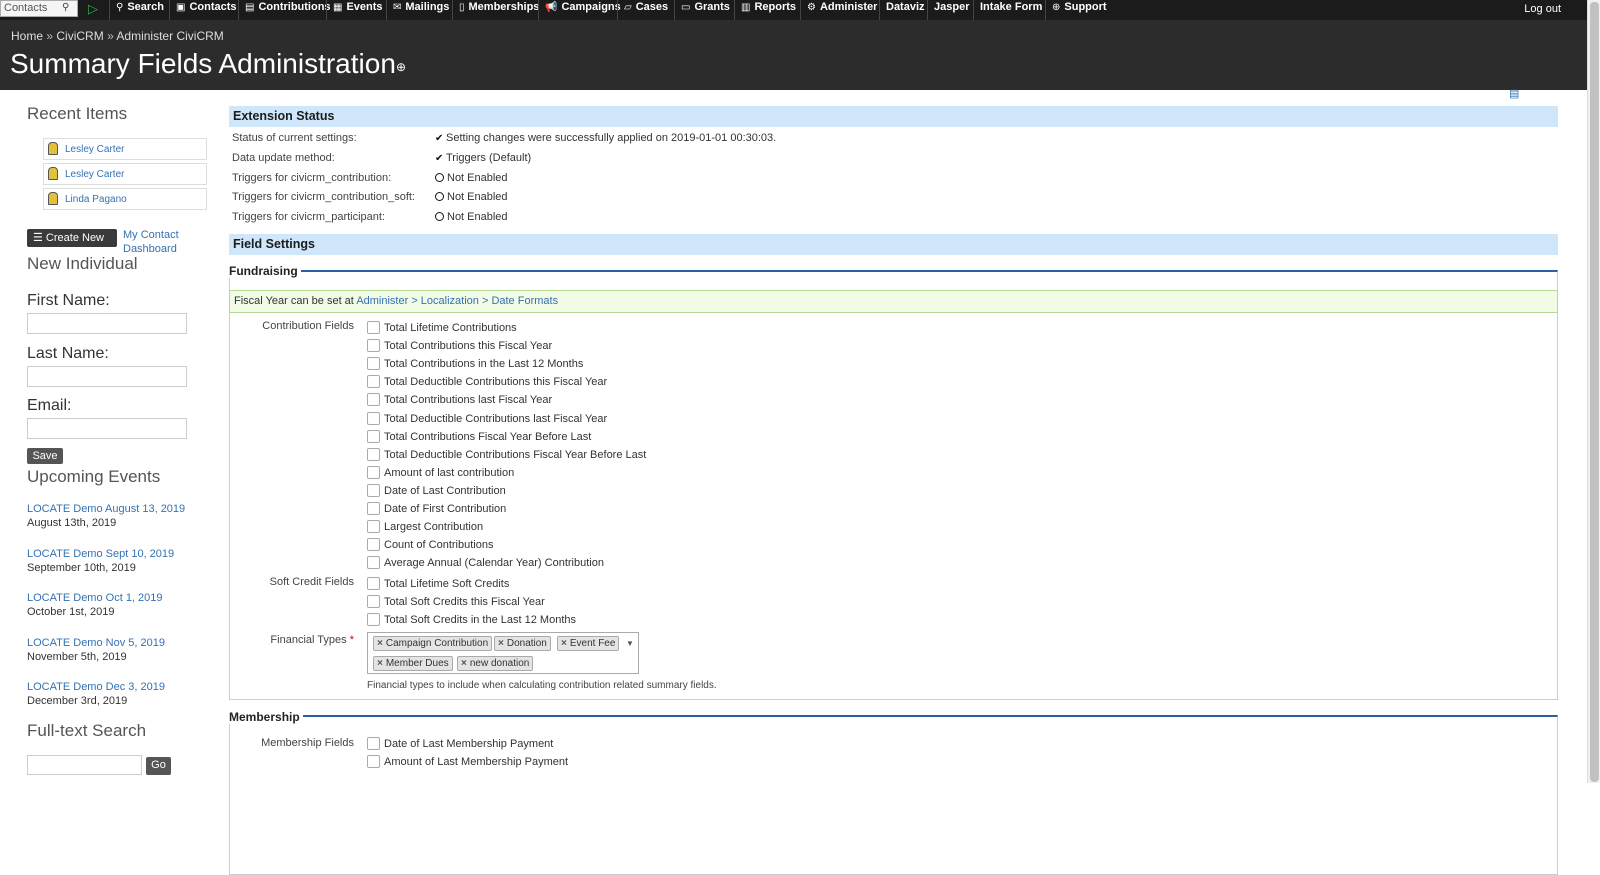 This screenshot has height=875, width=1600. I want to click on checkbox-row: Count of Contributions, so click(430, 545).